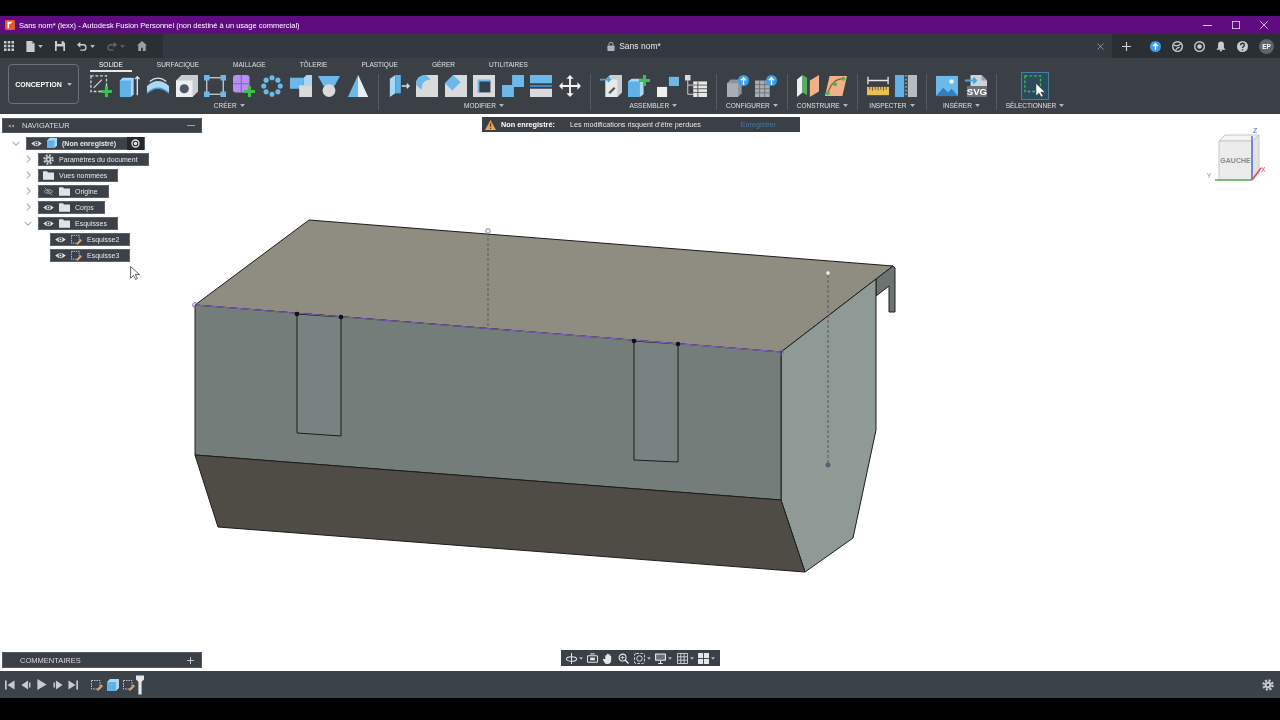 Image resolution: width=1280 pixels, height=720 pixels. I want to click on undo-icon, so click(82, 46).